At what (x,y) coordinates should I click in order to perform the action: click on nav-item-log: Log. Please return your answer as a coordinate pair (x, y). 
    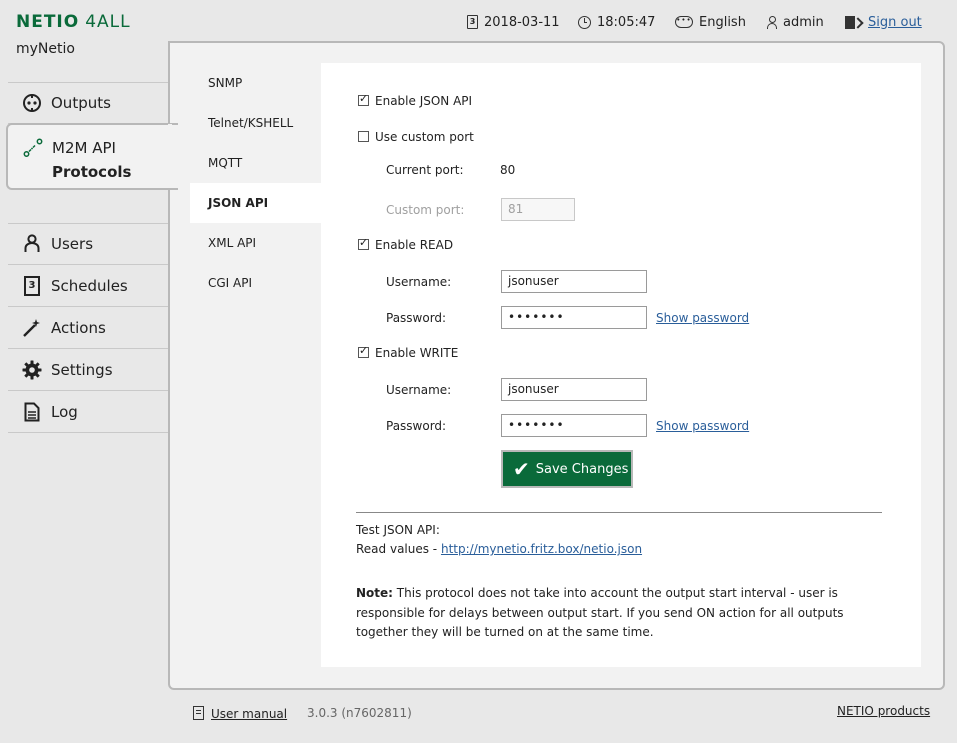
    Looking at the image, I should click on (88, 412).